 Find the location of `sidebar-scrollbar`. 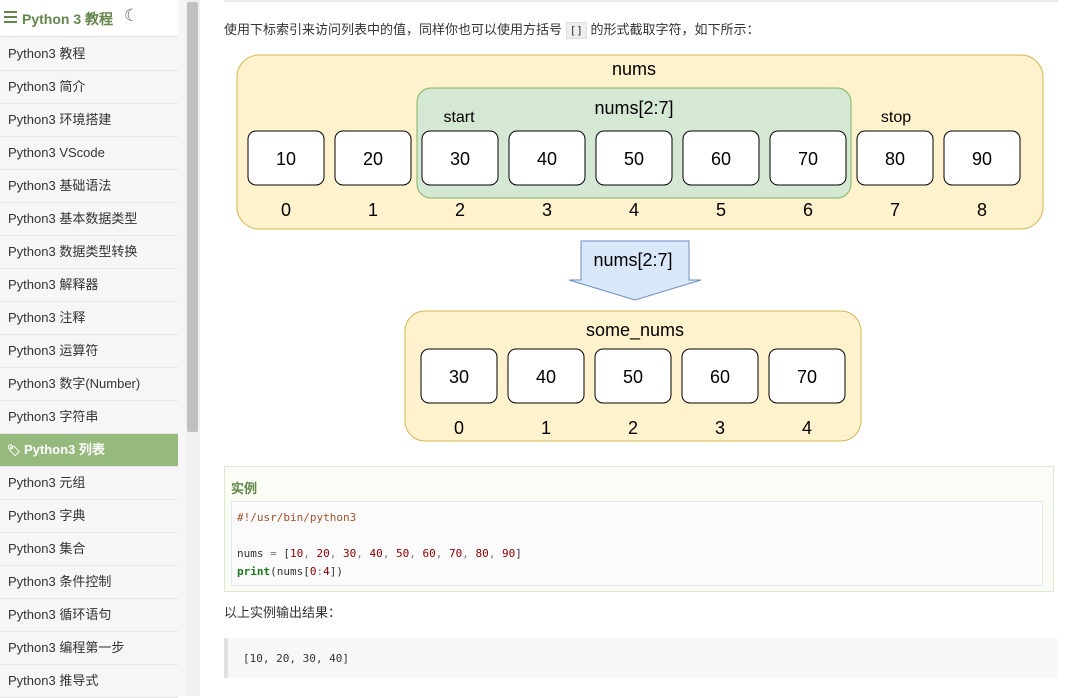

sidebar-scrollbar is located at coordinates (193, 348).